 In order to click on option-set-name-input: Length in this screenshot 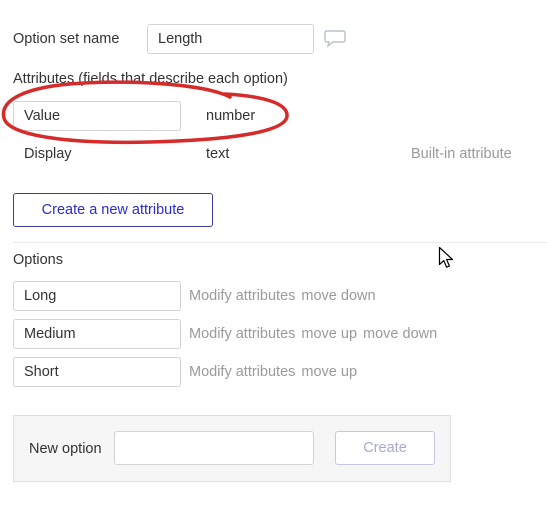, I will do `click(230, 39)`.